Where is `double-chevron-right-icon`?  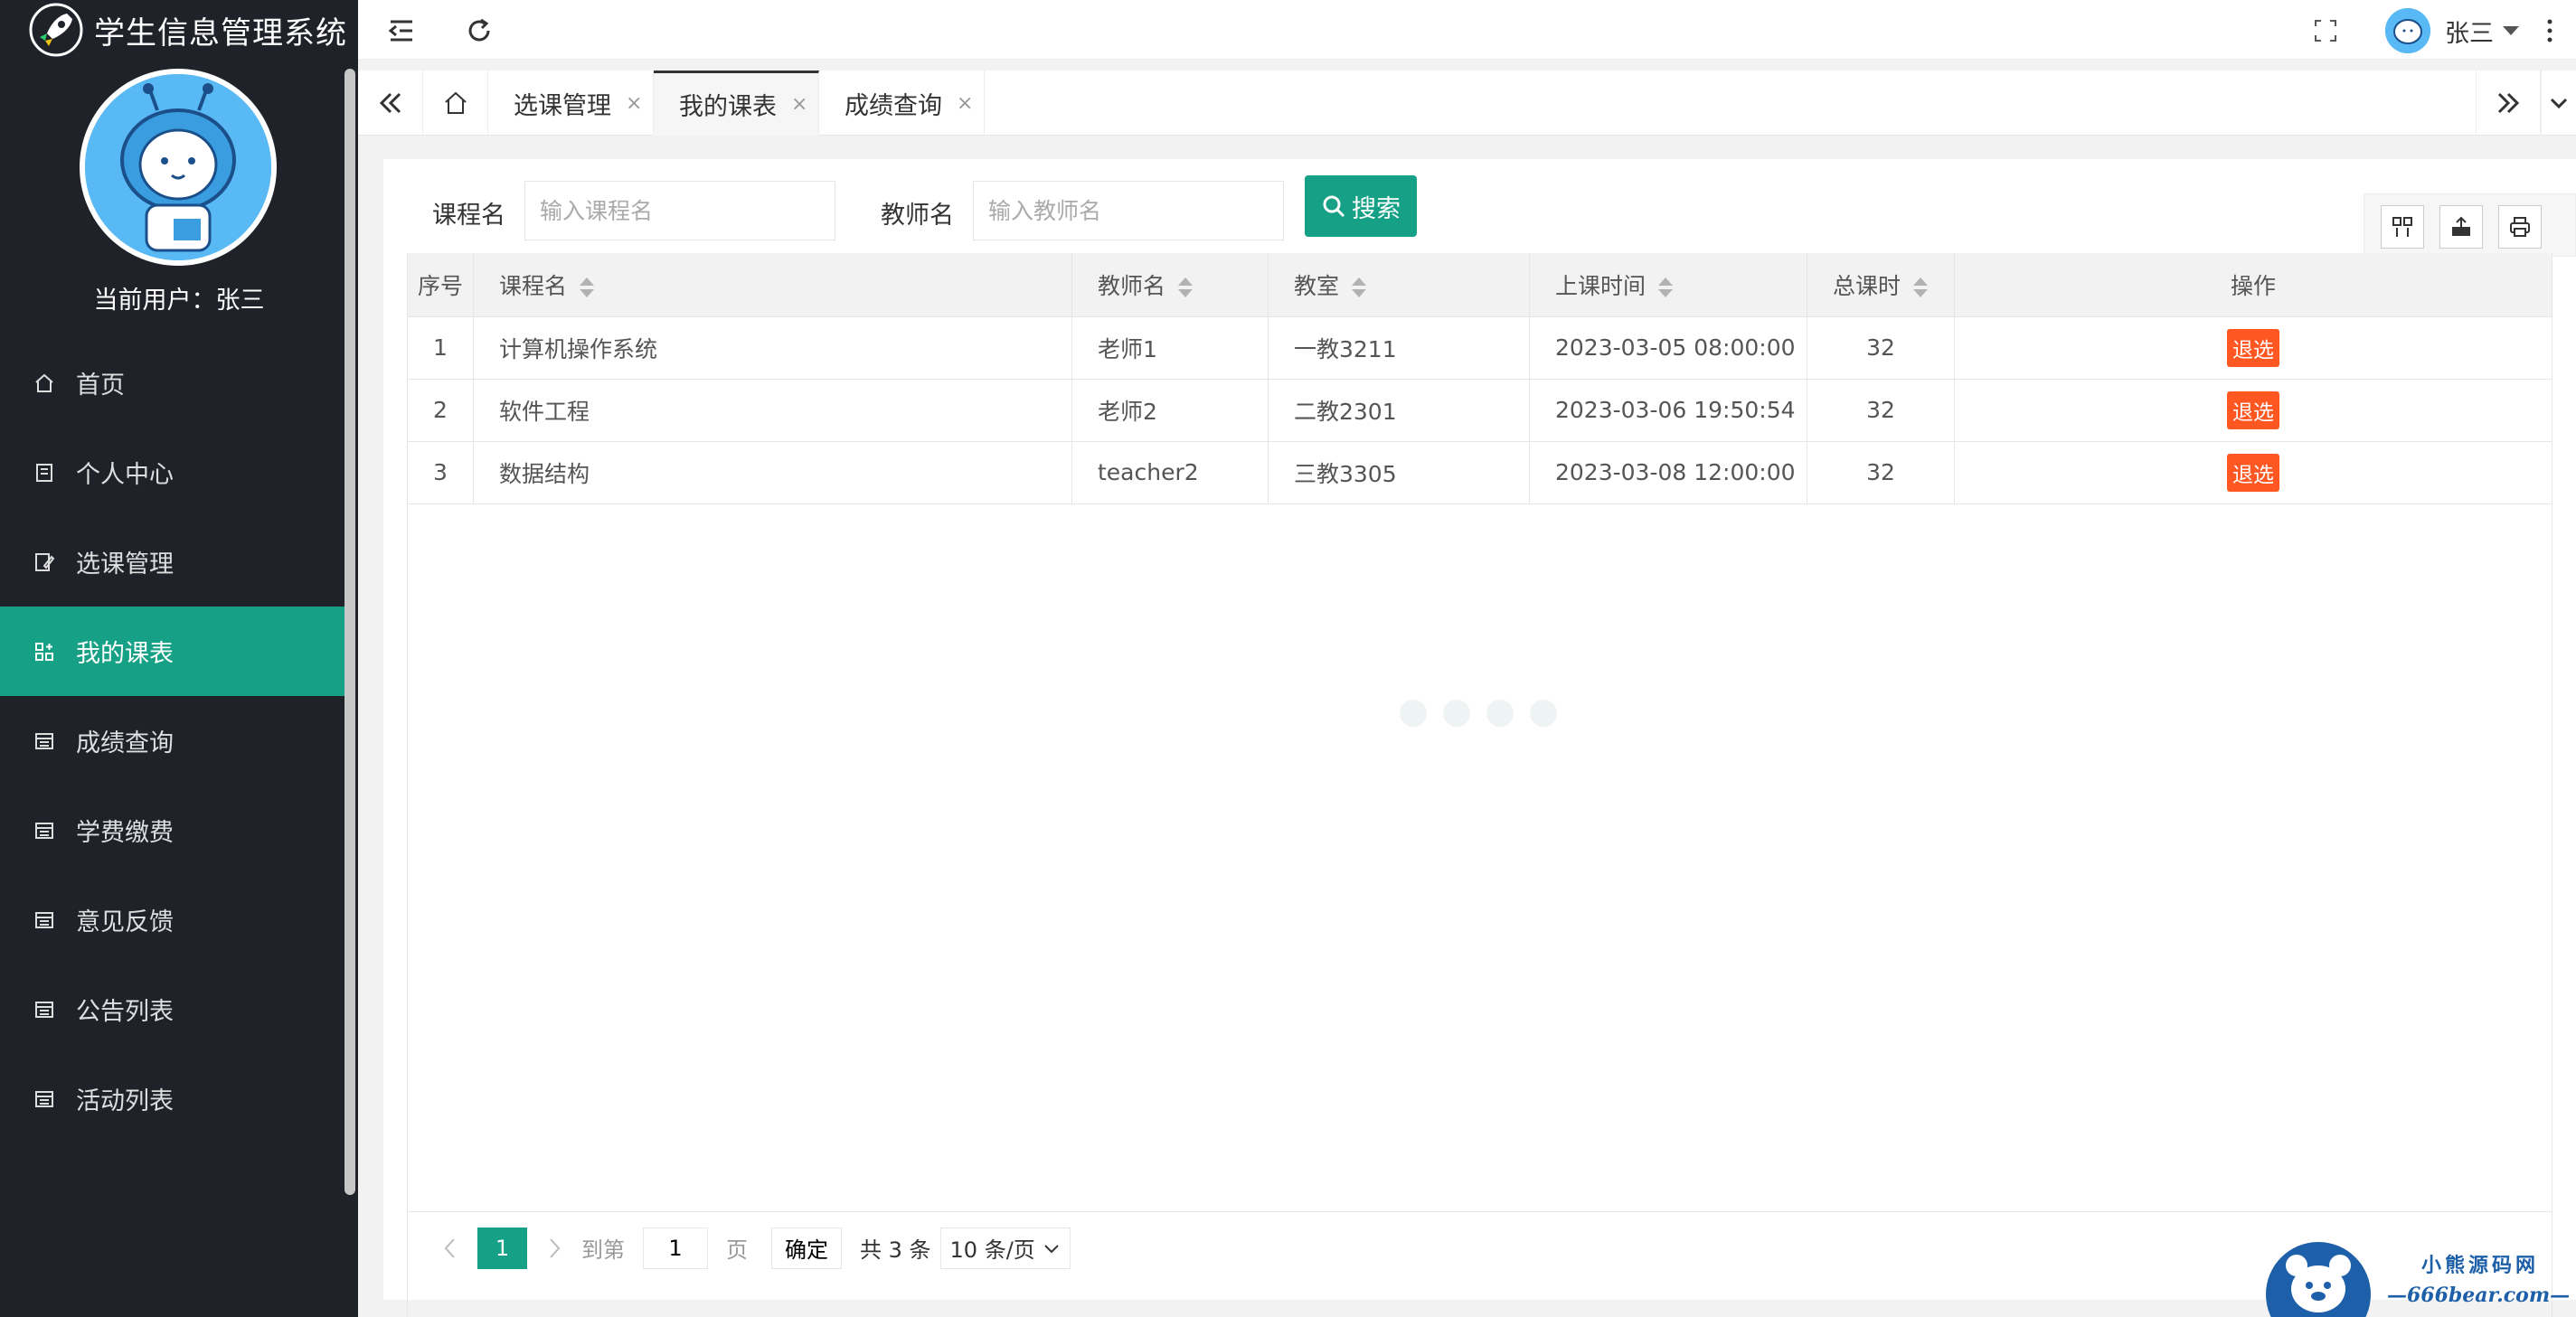
double-chevron-right-icon is located at coordinates (2509, 103).